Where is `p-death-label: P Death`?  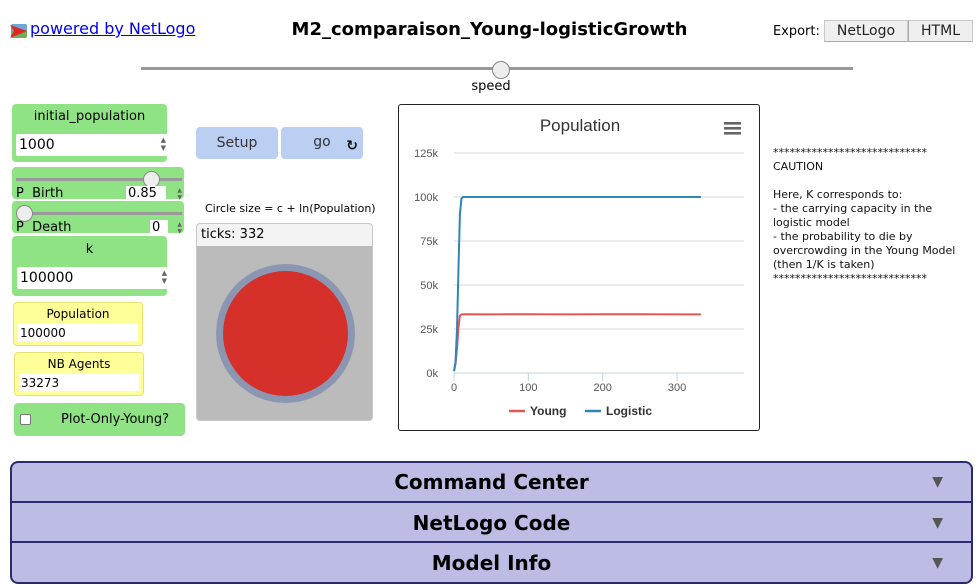
p-death-label: P Death is located at coordinates (44, 227).